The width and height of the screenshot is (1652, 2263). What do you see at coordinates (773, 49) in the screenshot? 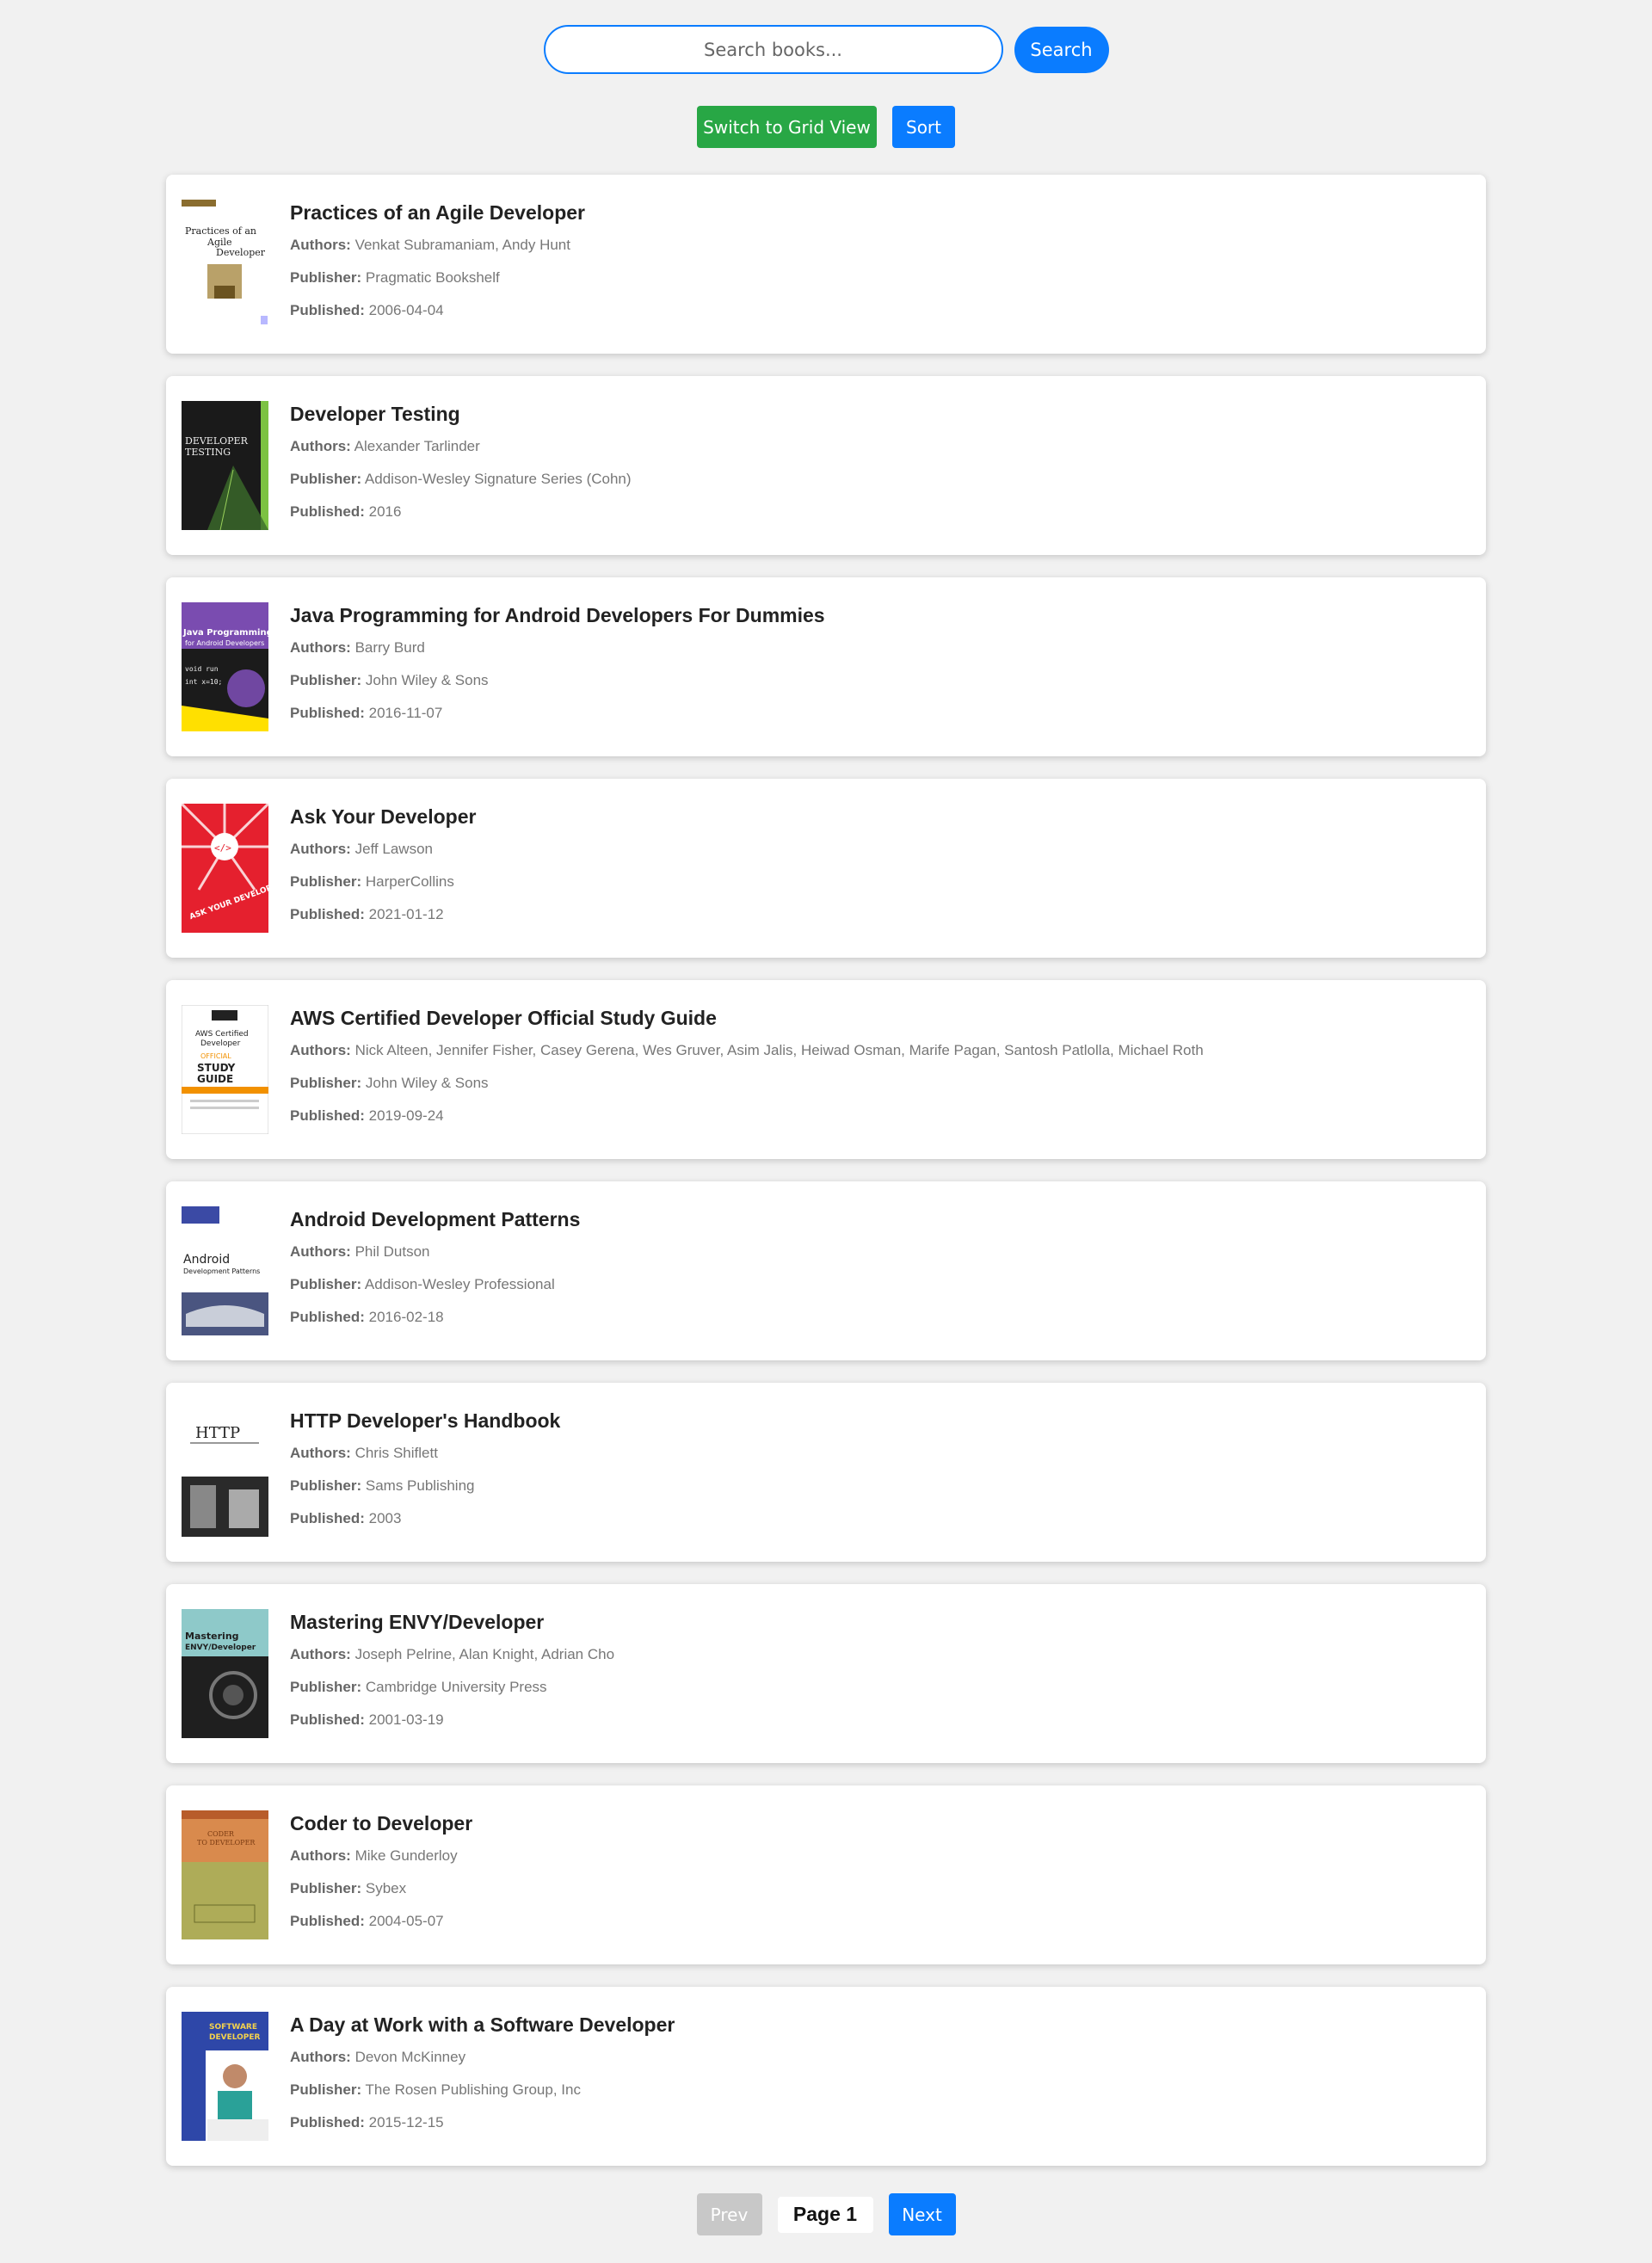
I see `search-input` at bounding box center [773, 49].